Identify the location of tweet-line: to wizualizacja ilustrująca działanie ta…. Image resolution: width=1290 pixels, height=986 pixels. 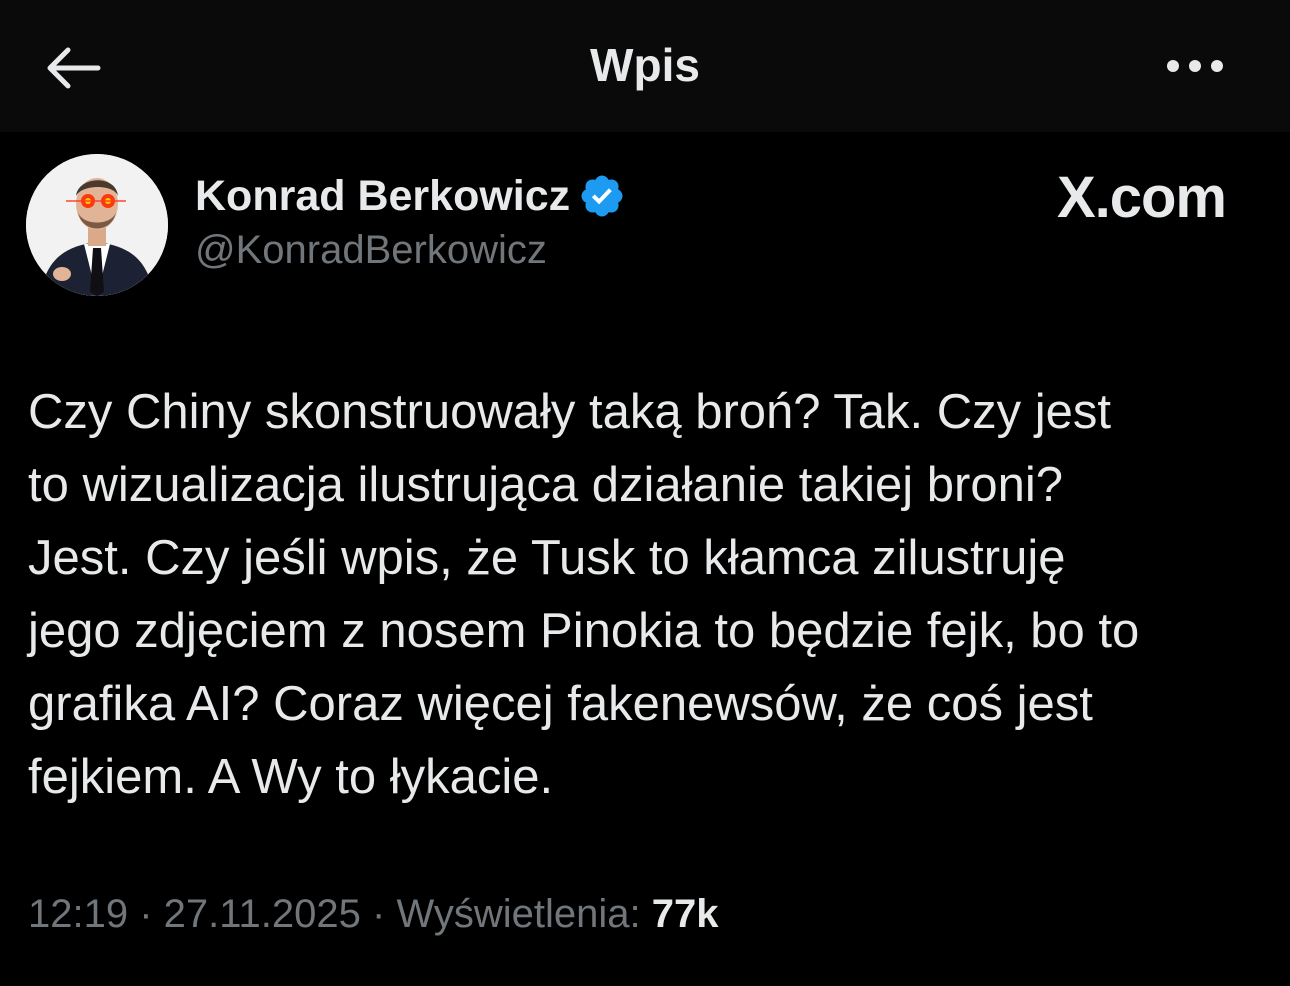
(545, 485).